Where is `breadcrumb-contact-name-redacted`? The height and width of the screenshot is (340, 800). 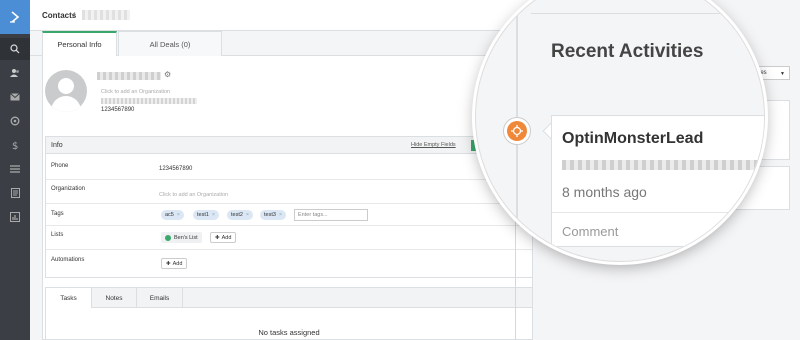
breadcrumb-contact-name-redacted is located at coordinates (106, 15).